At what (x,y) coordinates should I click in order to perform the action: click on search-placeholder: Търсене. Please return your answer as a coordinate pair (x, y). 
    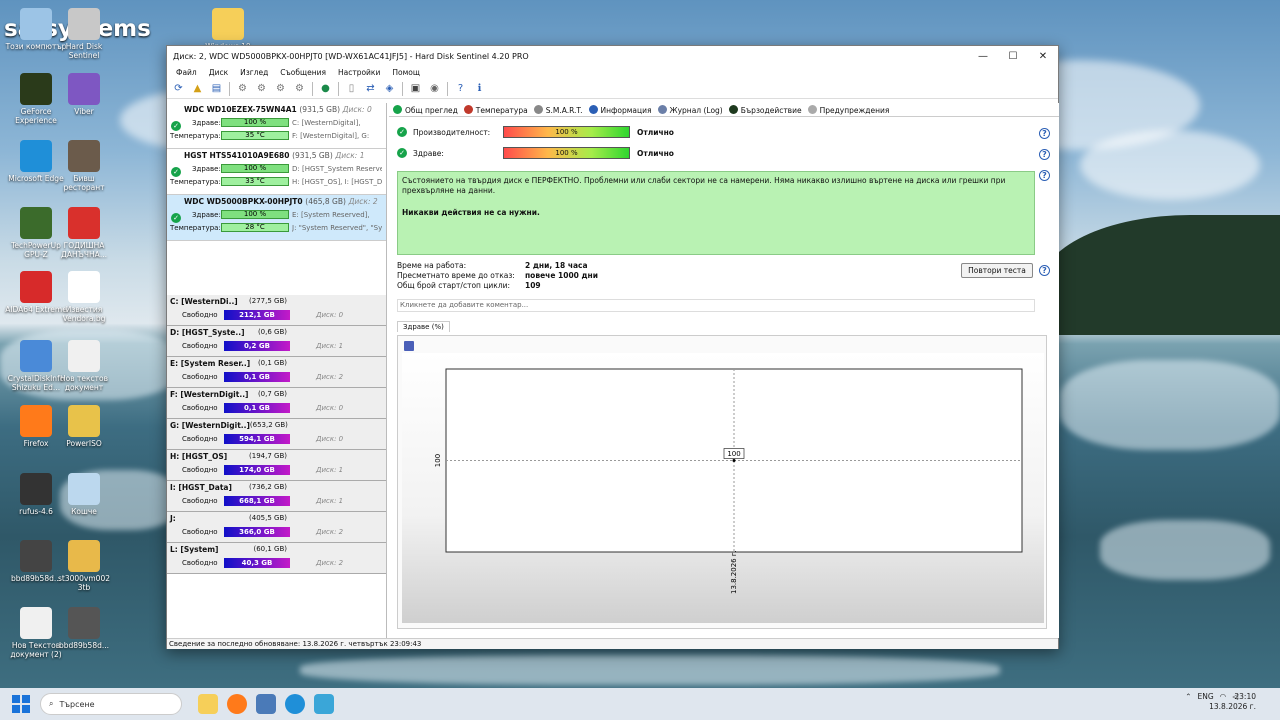
    Looking at the image, I should click on (77, 704).